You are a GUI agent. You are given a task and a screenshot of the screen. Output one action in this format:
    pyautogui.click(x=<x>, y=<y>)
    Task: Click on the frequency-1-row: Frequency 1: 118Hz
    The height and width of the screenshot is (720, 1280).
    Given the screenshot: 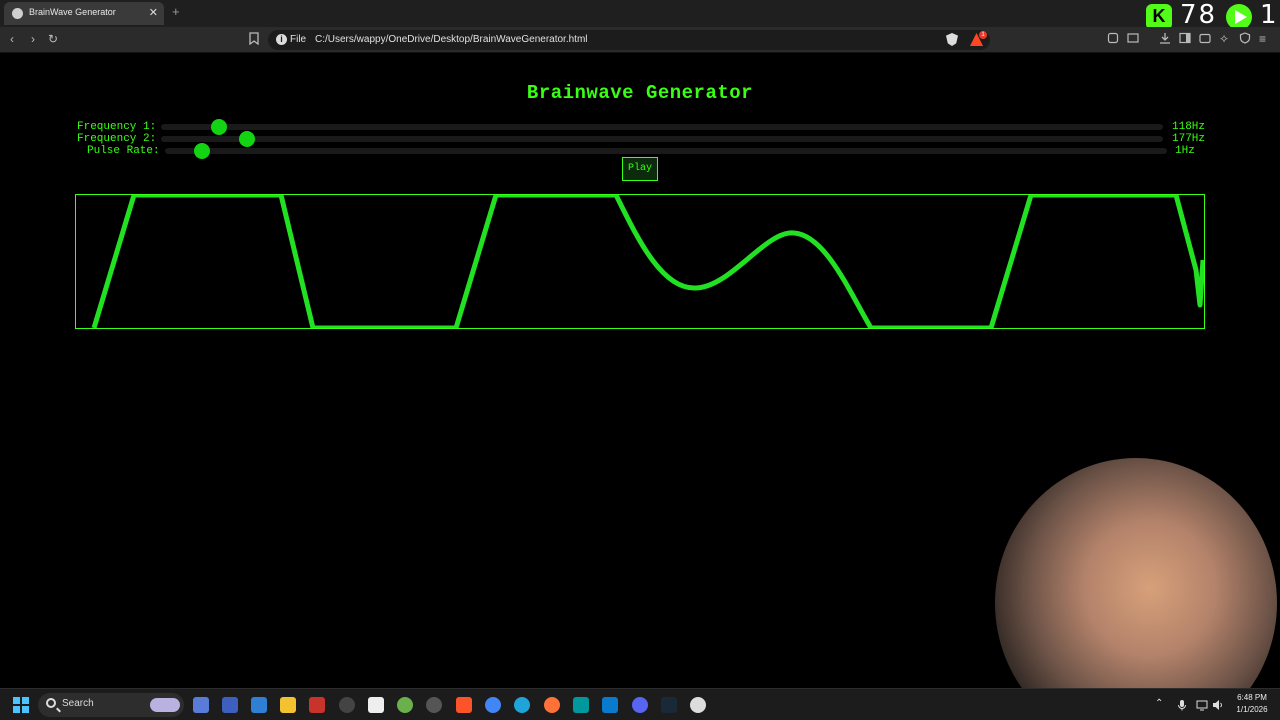 What is the action you would take?
    pyautogui.click(x=640, y=127)
    